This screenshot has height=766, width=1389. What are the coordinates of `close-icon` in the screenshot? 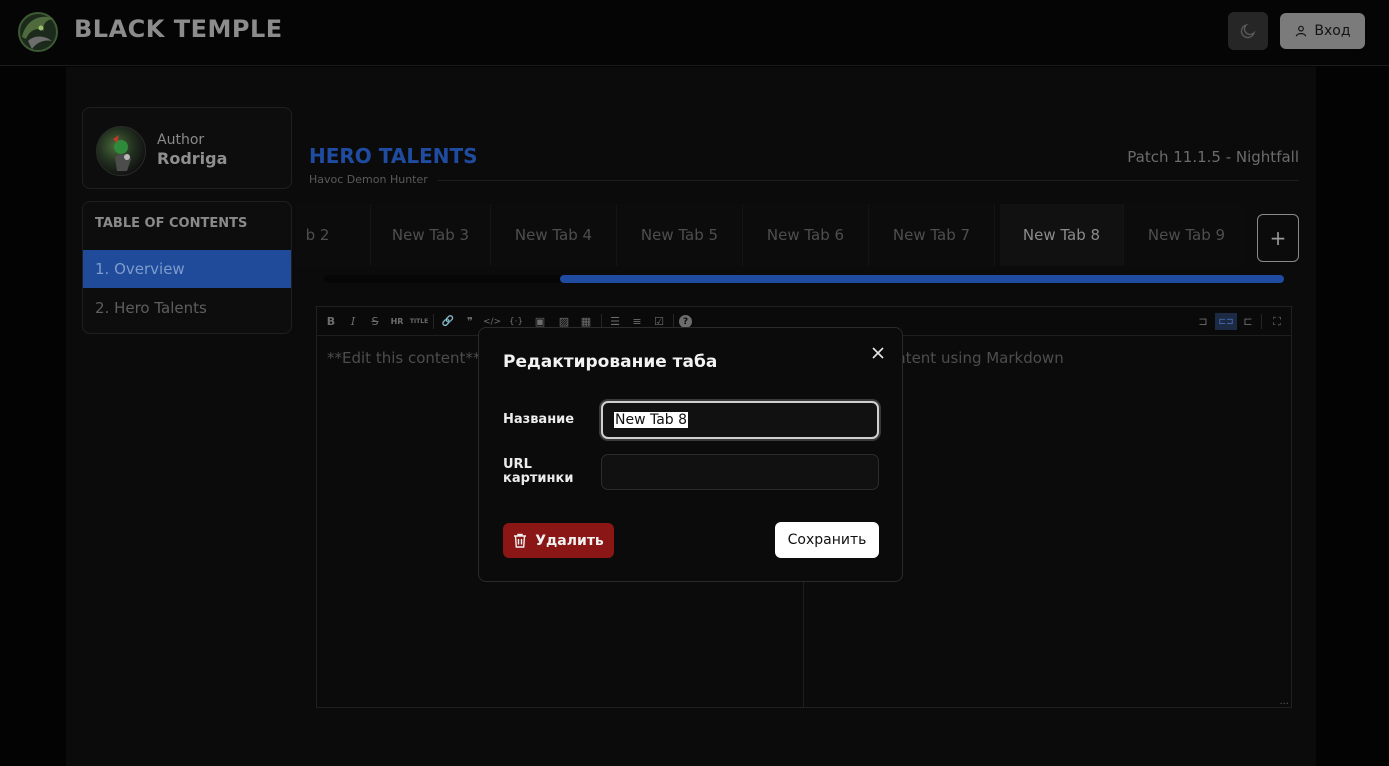 It's located at (878, 353).